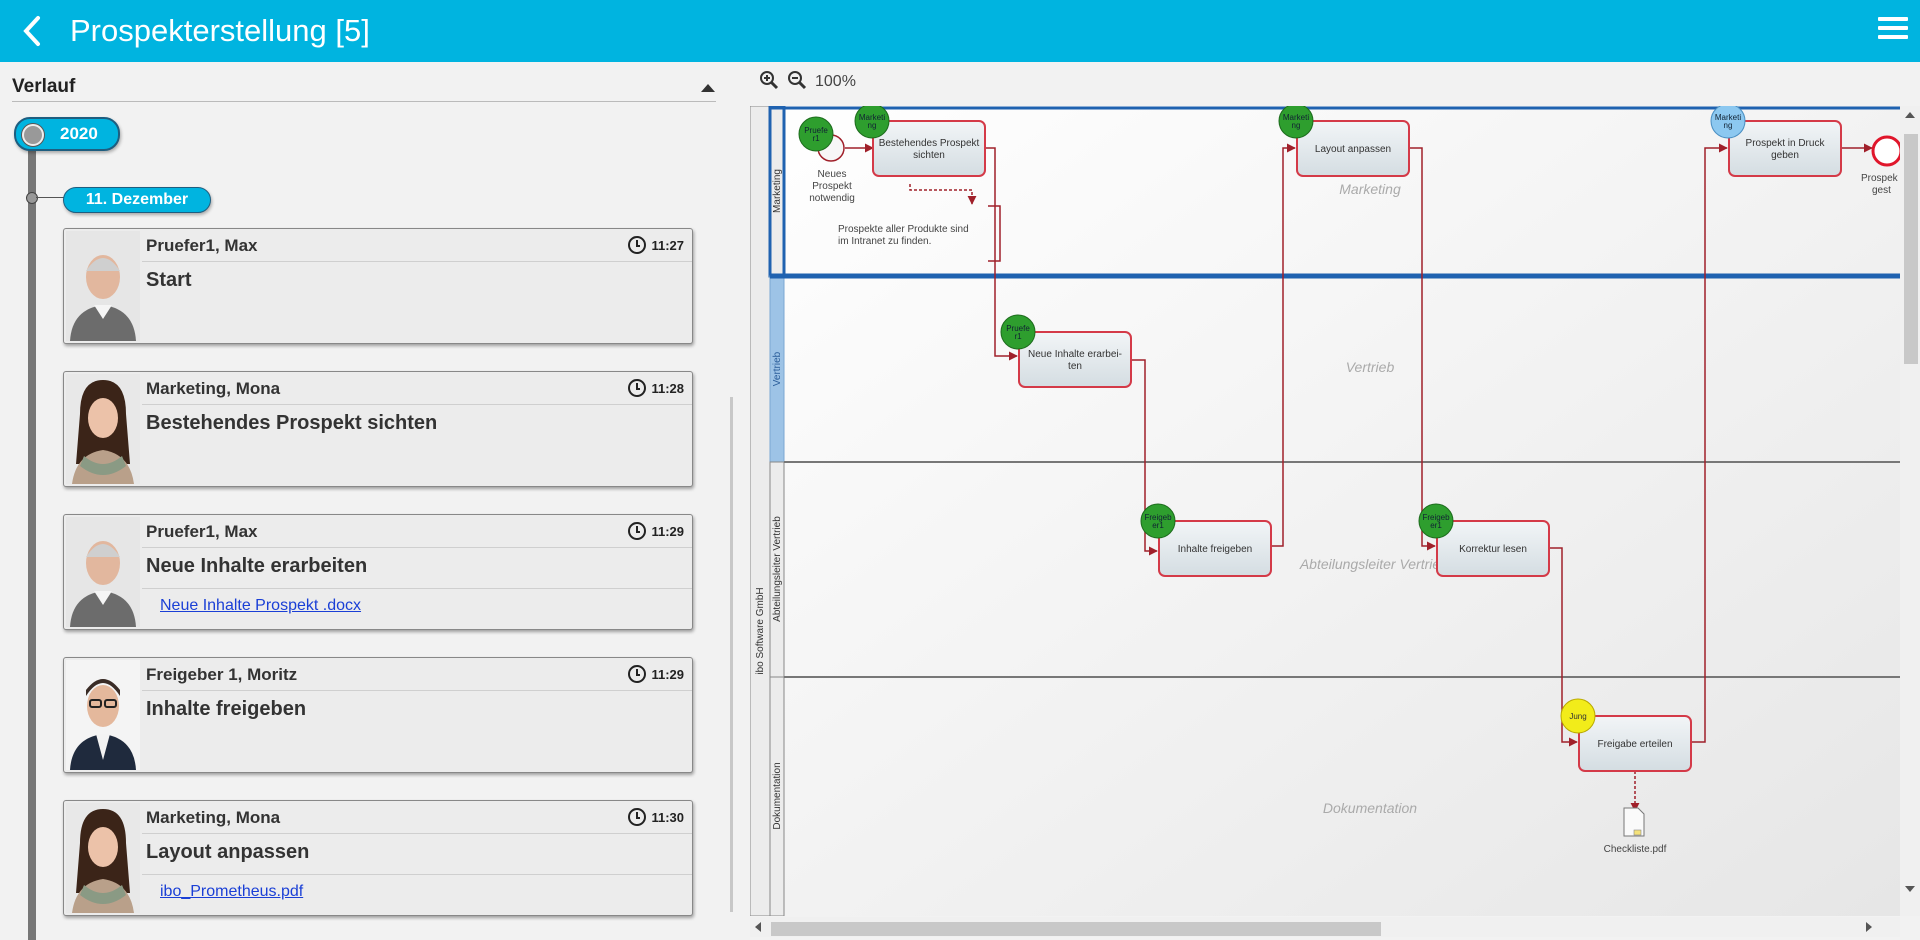 This screenshot has width=1920, height=940. What do you see at coordinates (260, 606) in the screenshot?
I see `attachment-link: Neue Inhalte Prospekt .docx` at bounding box center [260, 606].